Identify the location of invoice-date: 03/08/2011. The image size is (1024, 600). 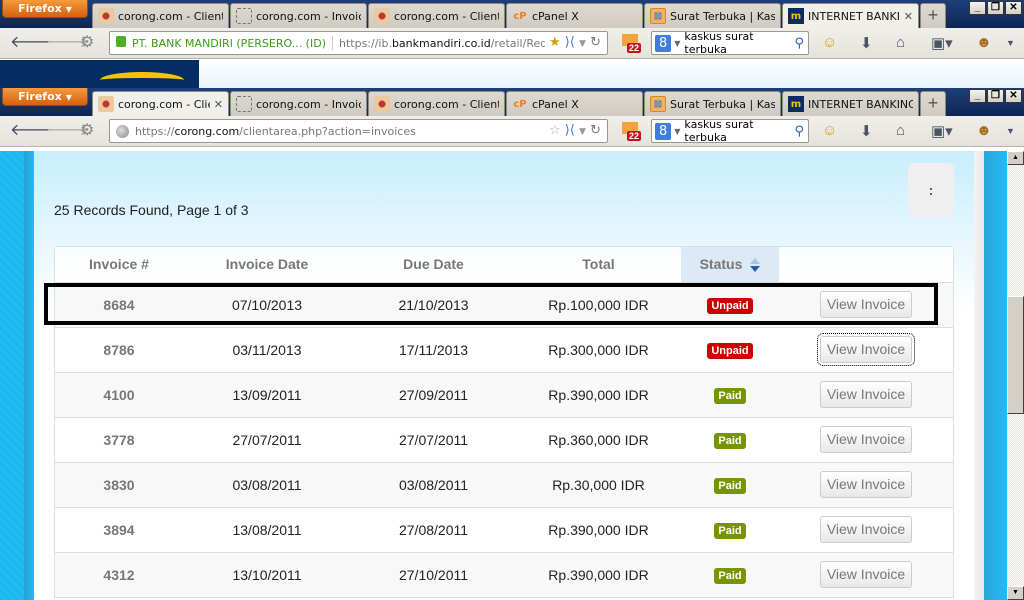
(267, 484).